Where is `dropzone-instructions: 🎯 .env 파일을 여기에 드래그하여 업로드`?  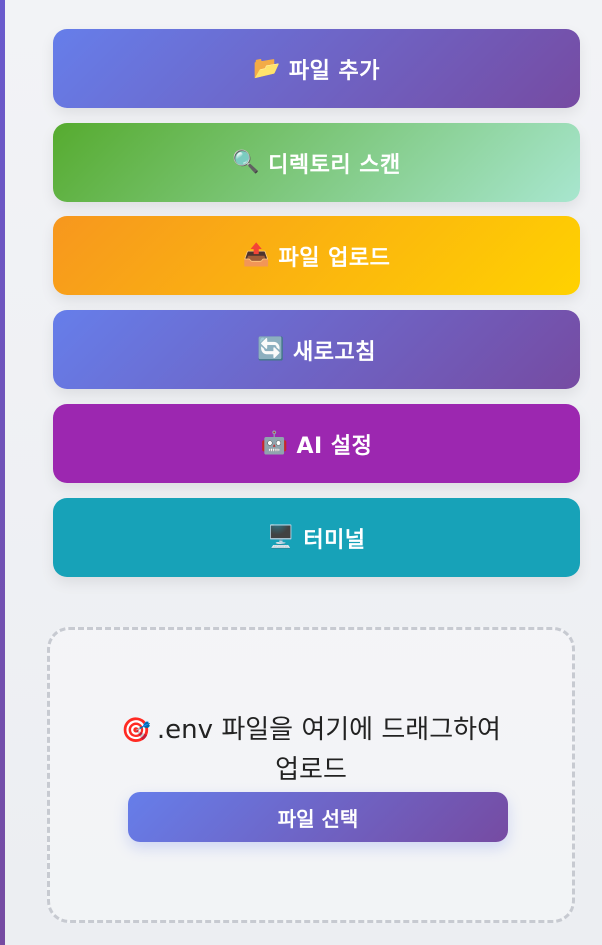
dropzone-instructions: 🎯 .env 파일을 여기에 드래그하여 업로드 is located at coordinates (311, 750).